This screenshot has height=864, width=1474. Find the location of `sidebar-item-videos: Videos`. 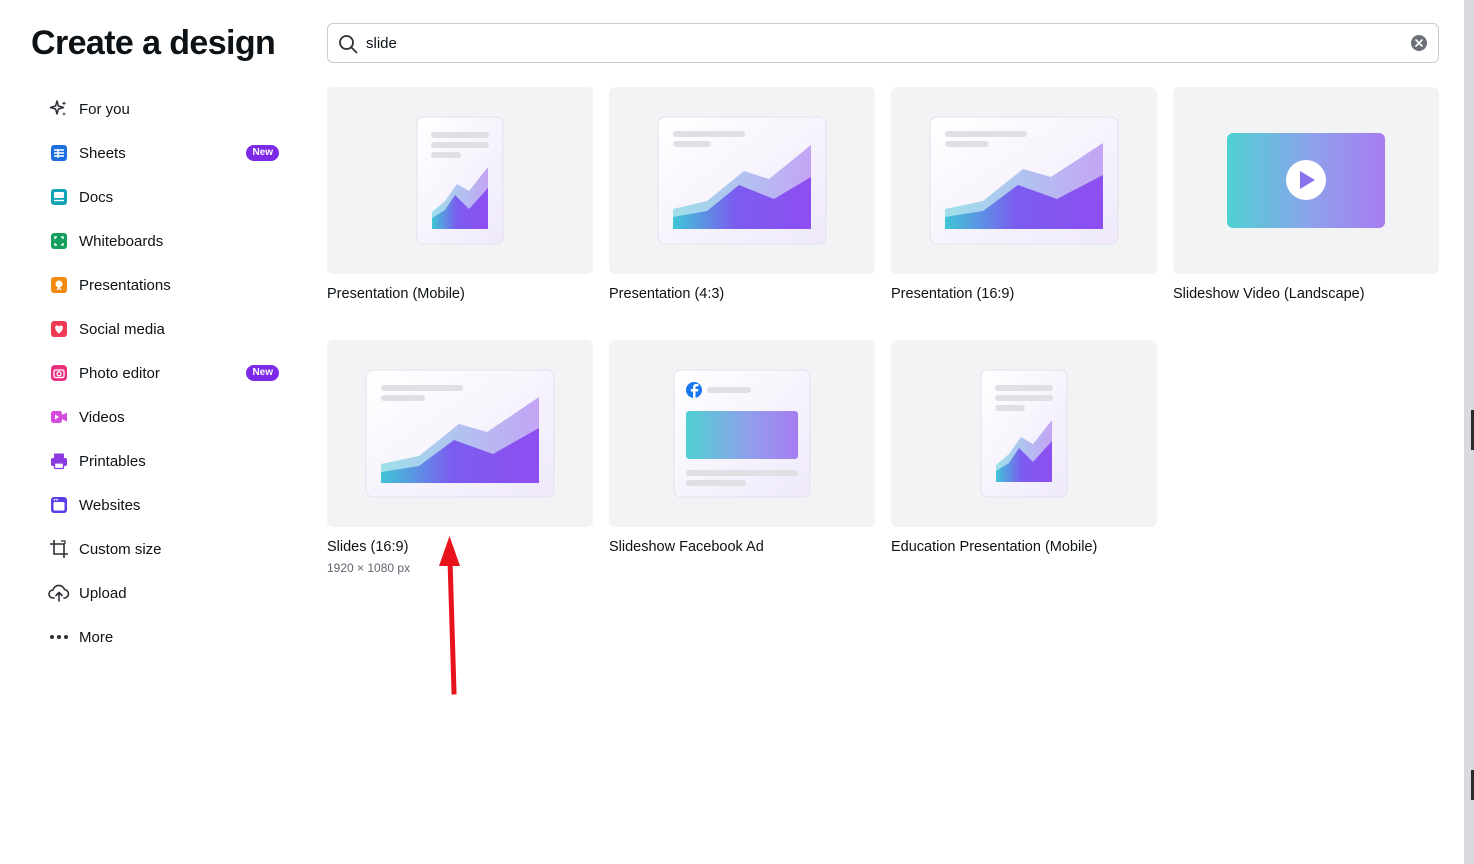

sidebar-item-videos: Videos is located at coordinates (164, 417).